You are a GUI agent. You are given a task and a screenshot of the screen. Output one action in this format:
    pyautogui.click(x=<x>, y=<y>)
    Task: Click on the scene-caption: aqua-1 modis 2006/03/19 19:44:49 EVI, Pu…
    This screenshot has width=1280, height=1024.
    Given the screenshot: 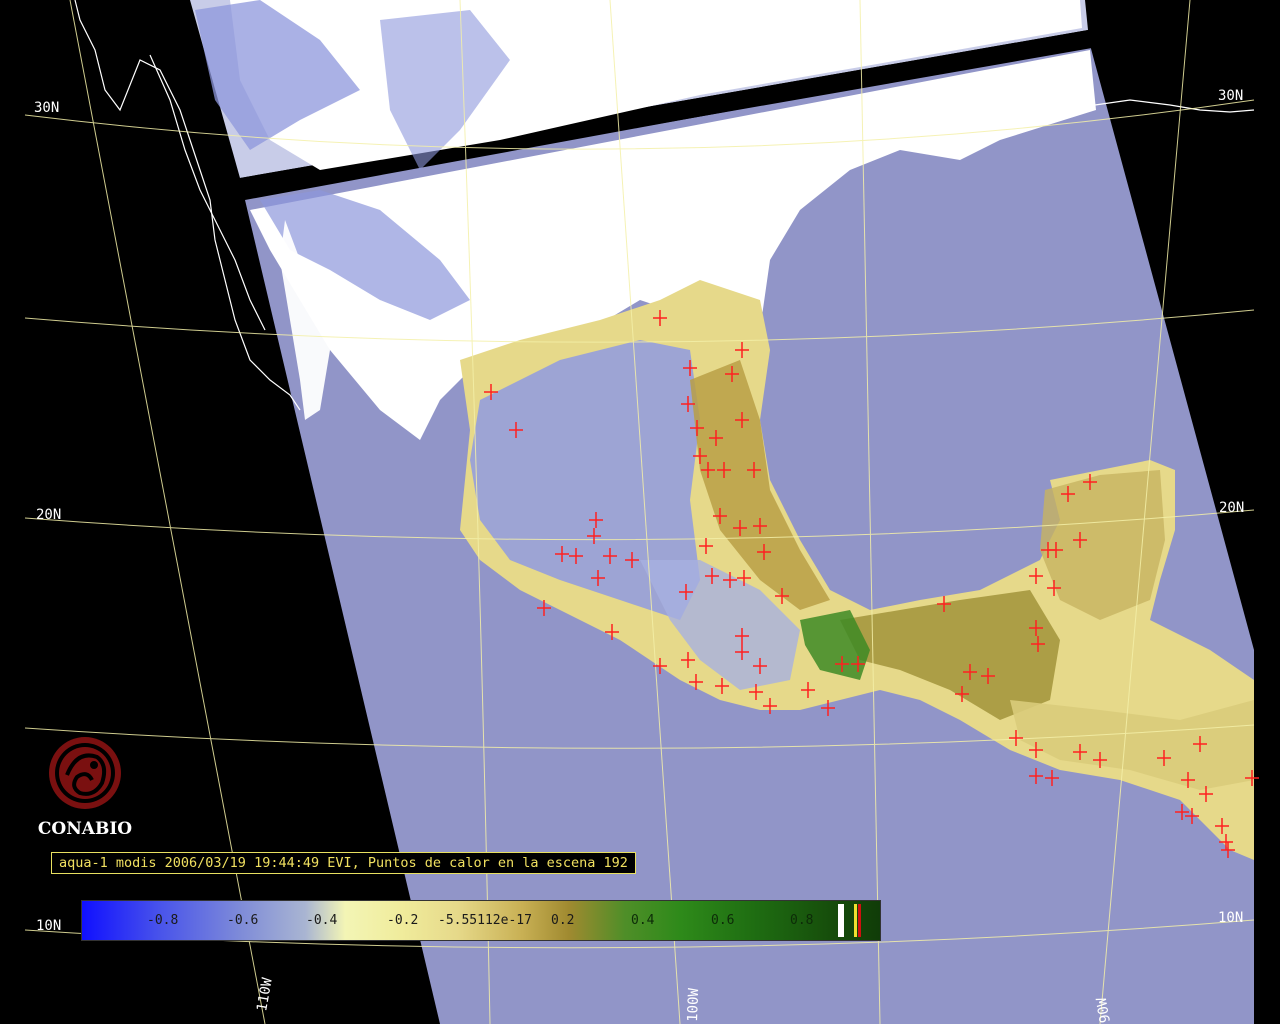 What is the action you would take?
    pyautogui.click(x=343, y=863)
    